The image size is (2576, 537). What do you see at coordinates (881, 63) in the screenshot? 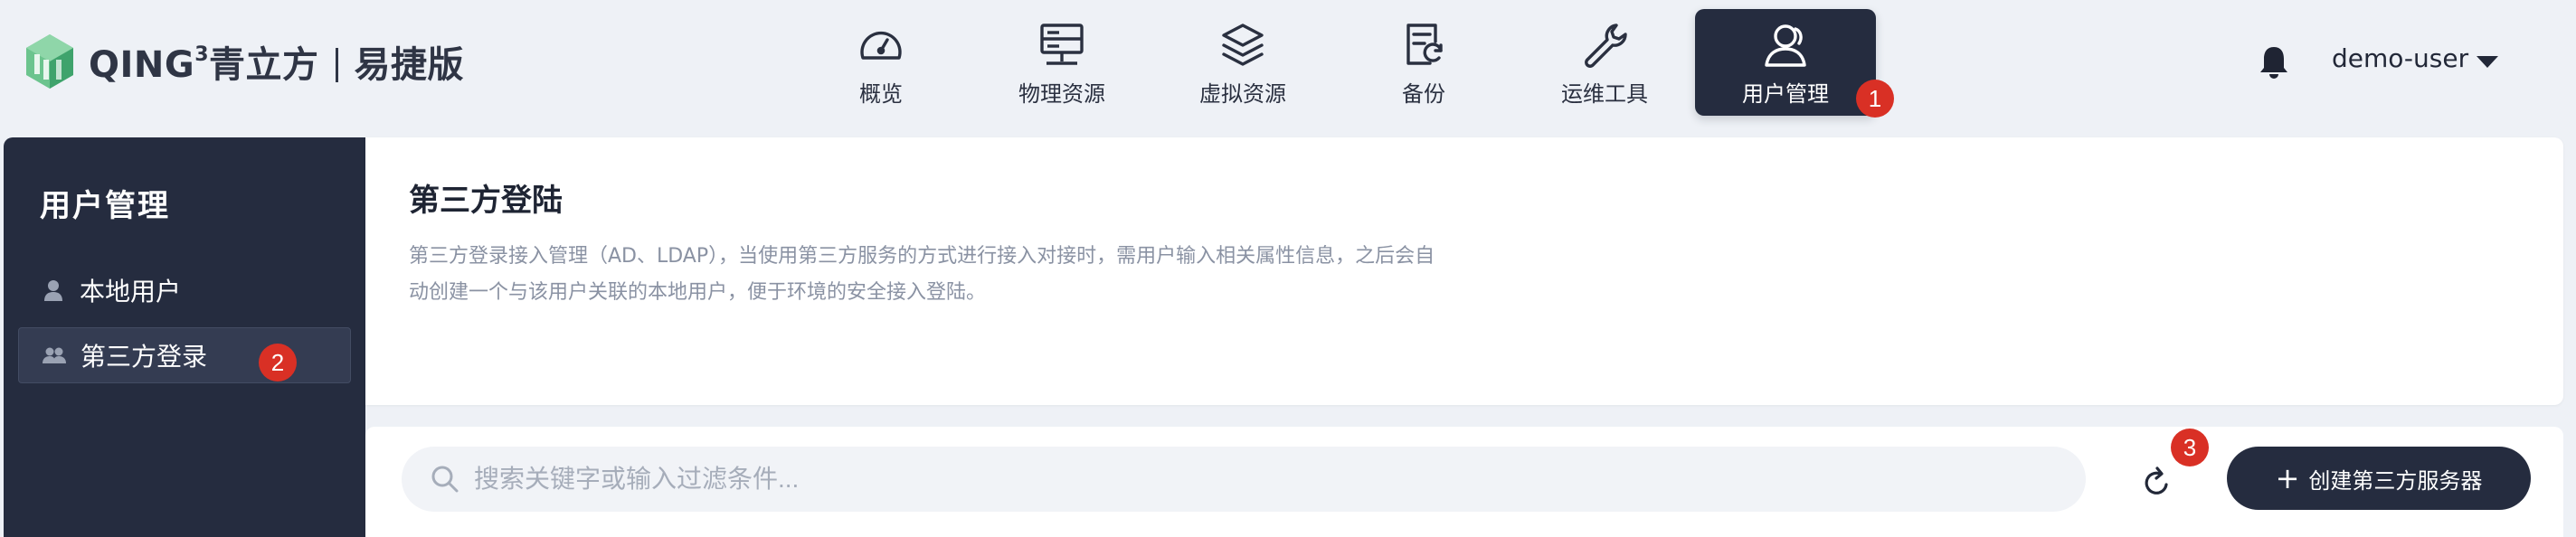
I see `nav-item-overview: 概览` at bounding box center [881, 63].